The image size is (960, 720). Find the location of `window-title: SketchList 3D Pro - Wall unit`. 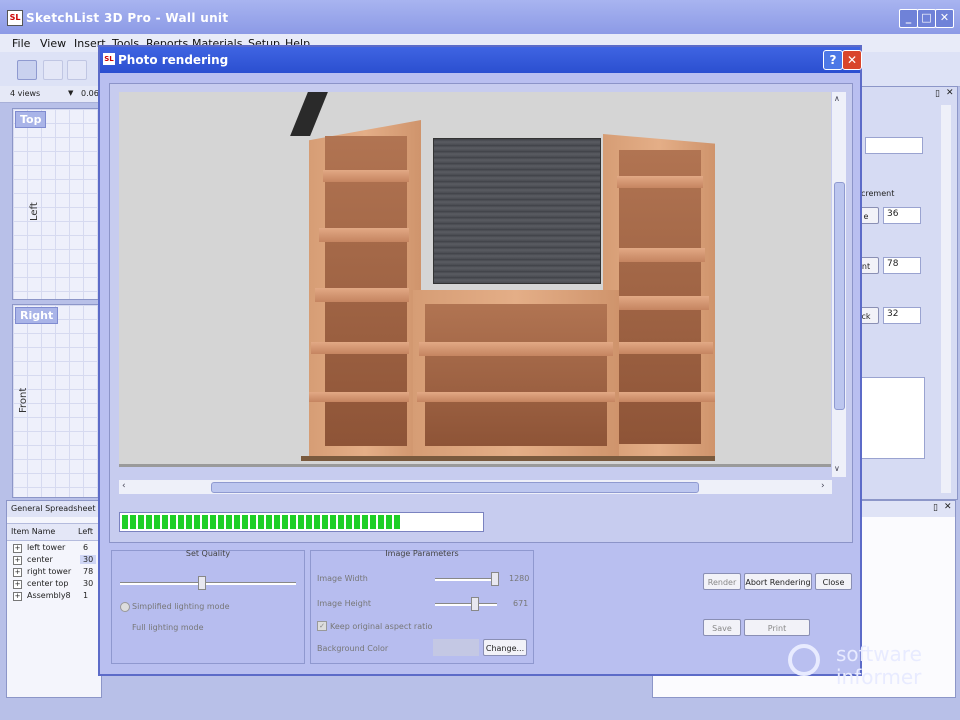

window-title: SketchList 3D Pro - Wall unit is located at coordinates (127, 18).